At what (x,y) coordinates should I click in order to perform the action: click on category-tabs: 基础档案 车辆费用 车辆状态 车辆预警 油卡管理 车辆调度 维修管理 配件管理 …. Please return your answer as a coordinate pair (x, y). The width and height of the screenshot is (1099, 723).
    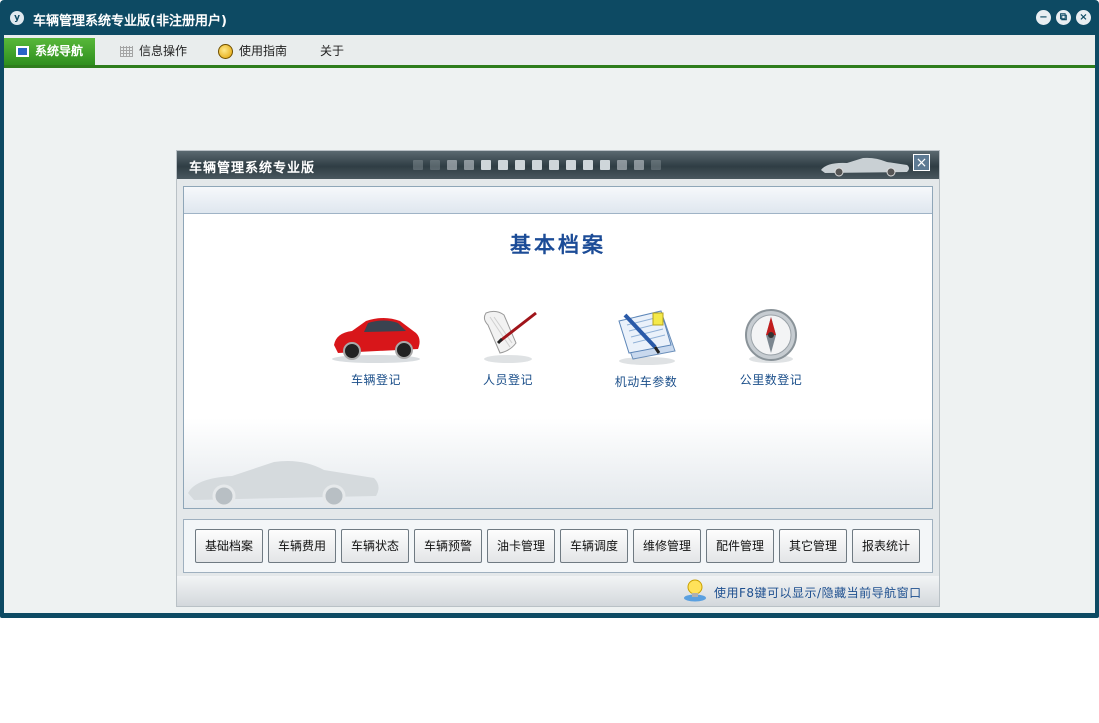
    Looking at the image, I should click on (558, 546).